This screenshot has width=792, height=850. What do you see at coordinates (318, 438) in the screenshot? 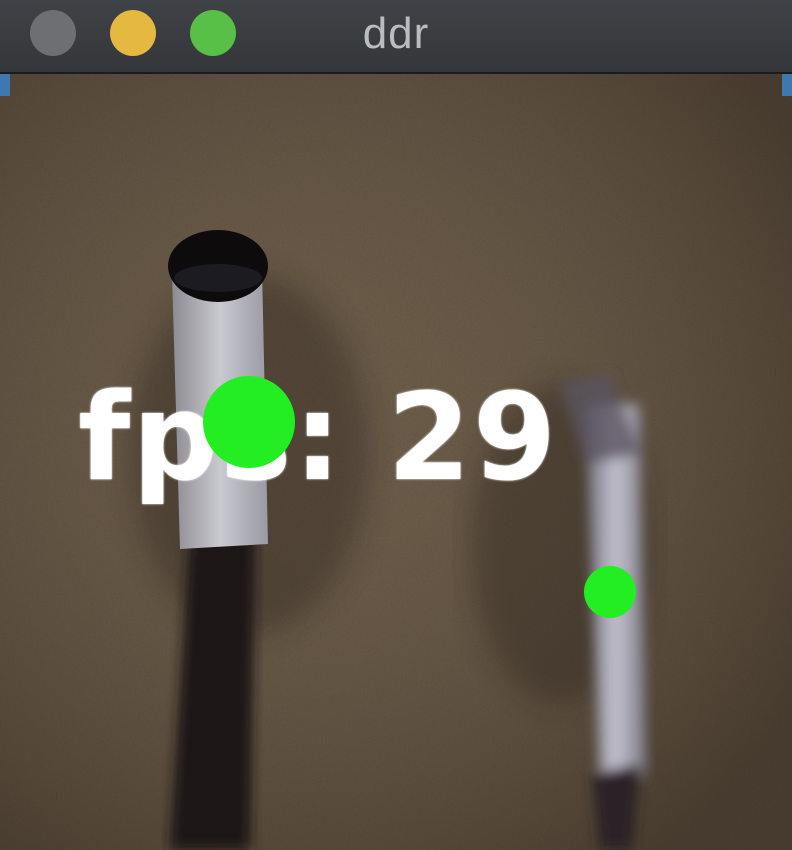
I see `fps-counter: fps: 29` at bounding box center [318, 438].